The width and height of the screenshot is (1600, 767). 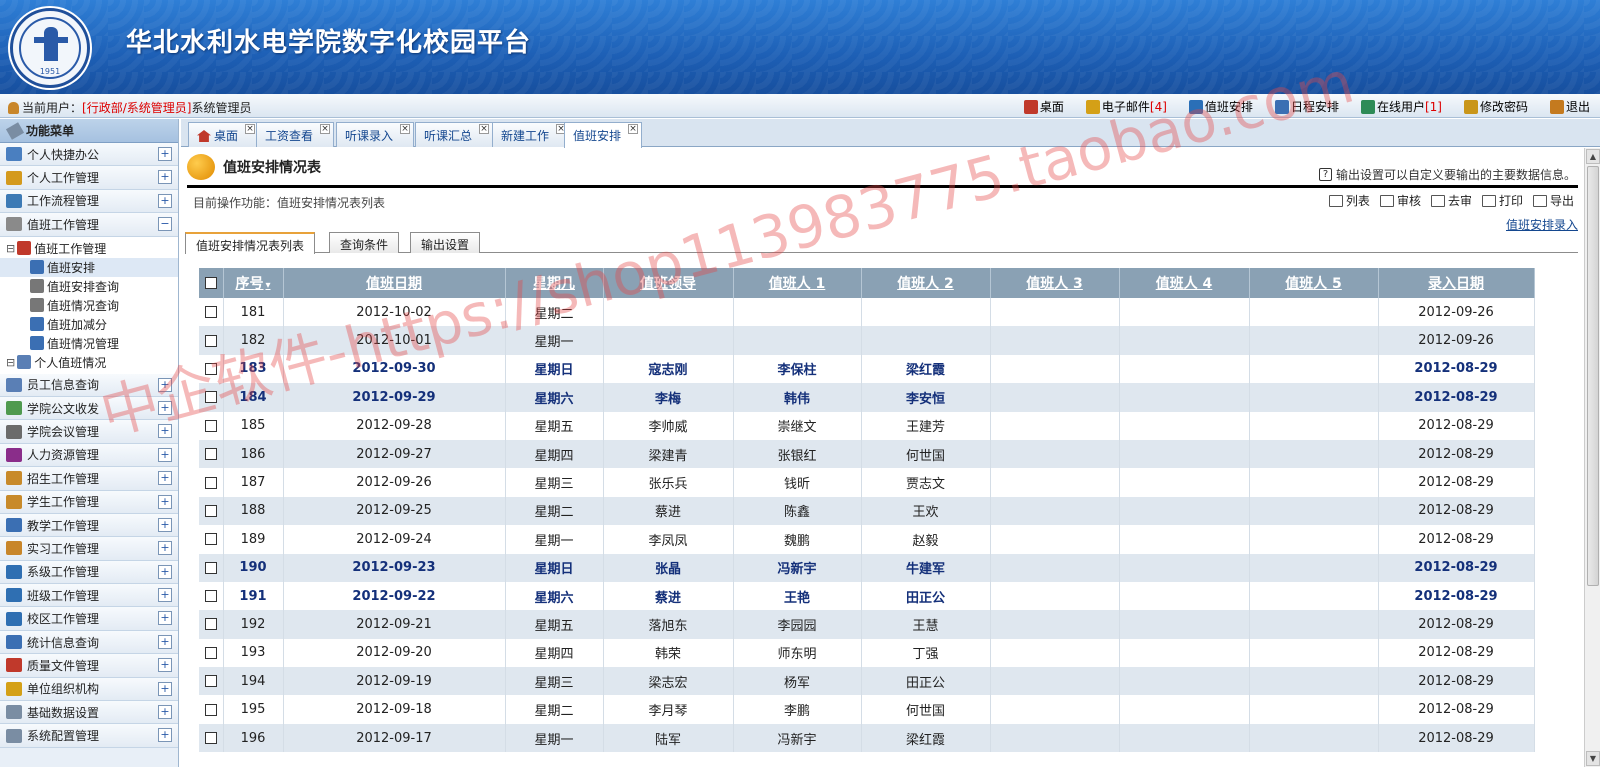 What do you see at coordinates (89, 666) in the screenshot?
I see `sidebar-item-quality: 质量文件管理 +` at bounding box center [89, 666].